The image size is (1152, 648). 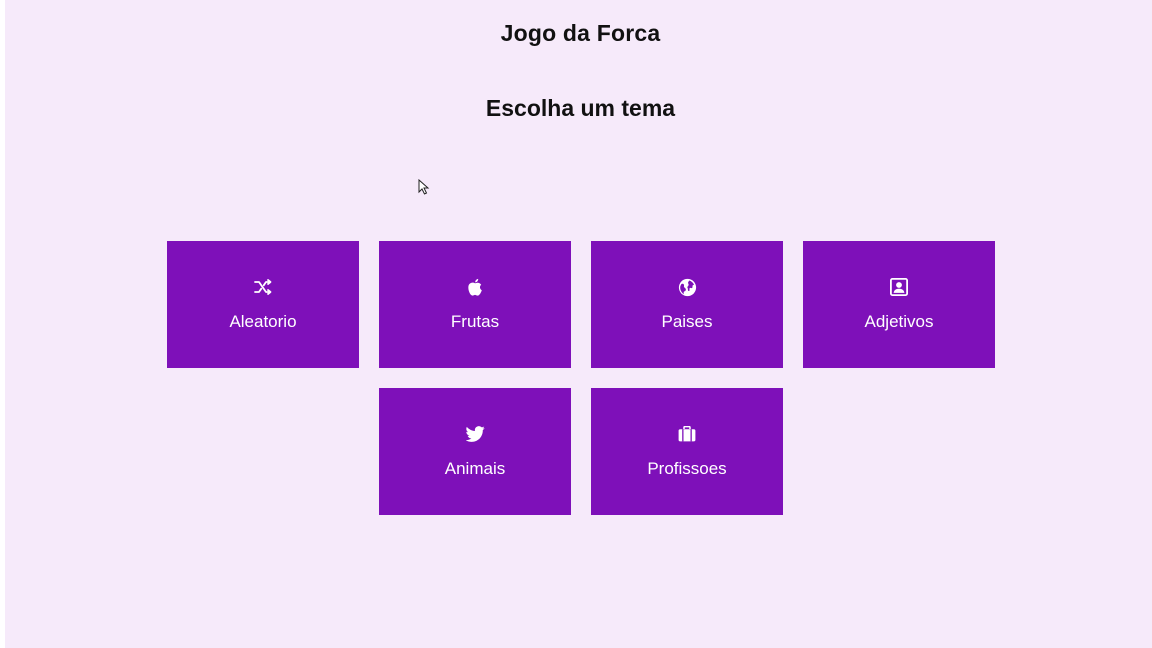 What do you see at coordinates (263, 321) in the screenshot?
I see `theme-label-aleatorio: Aleatorio` at bounding box center [263, 321].